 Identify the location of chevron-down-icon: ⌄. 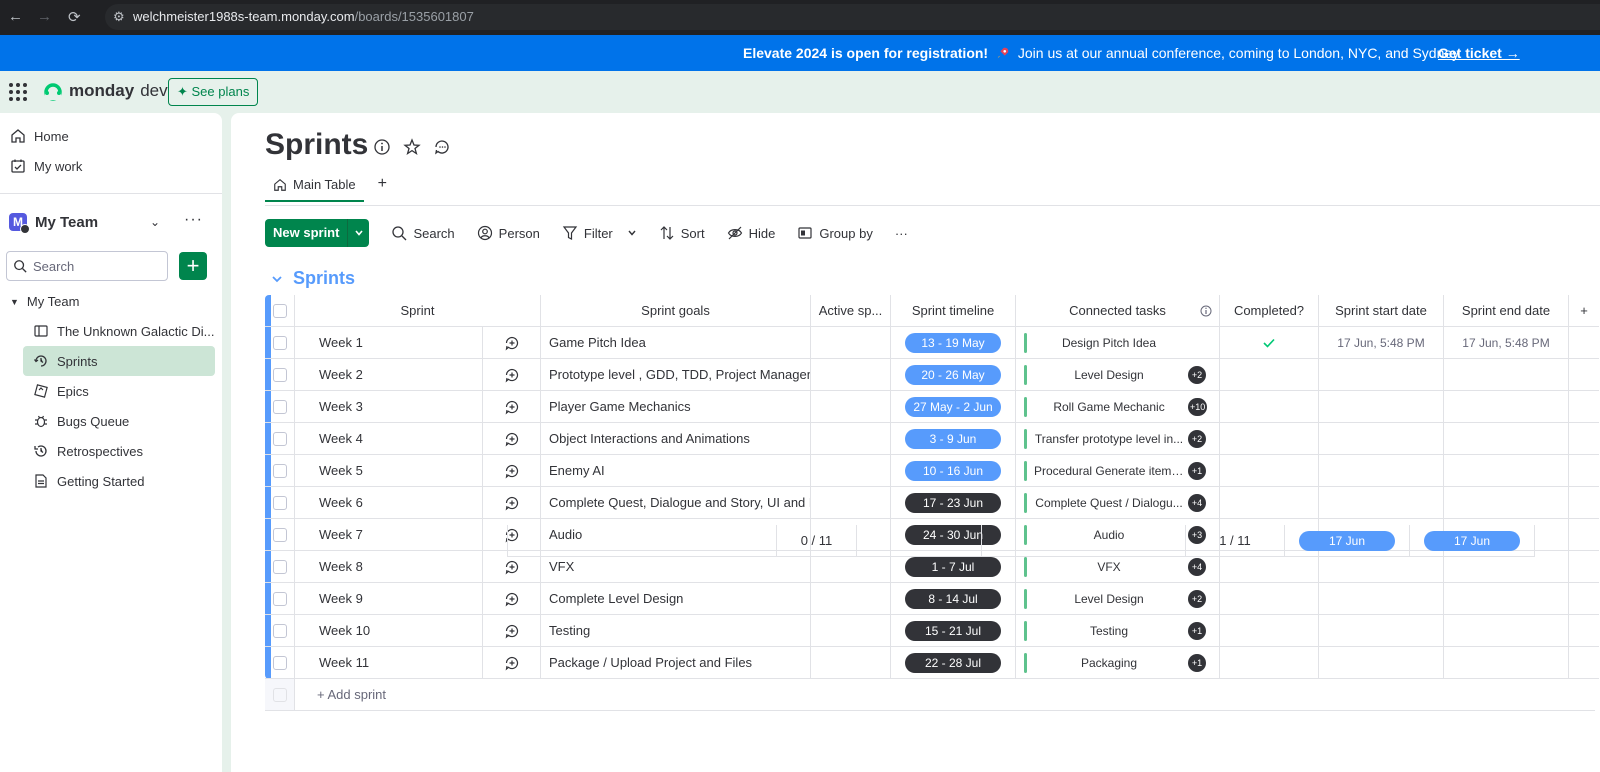
(155, 222).